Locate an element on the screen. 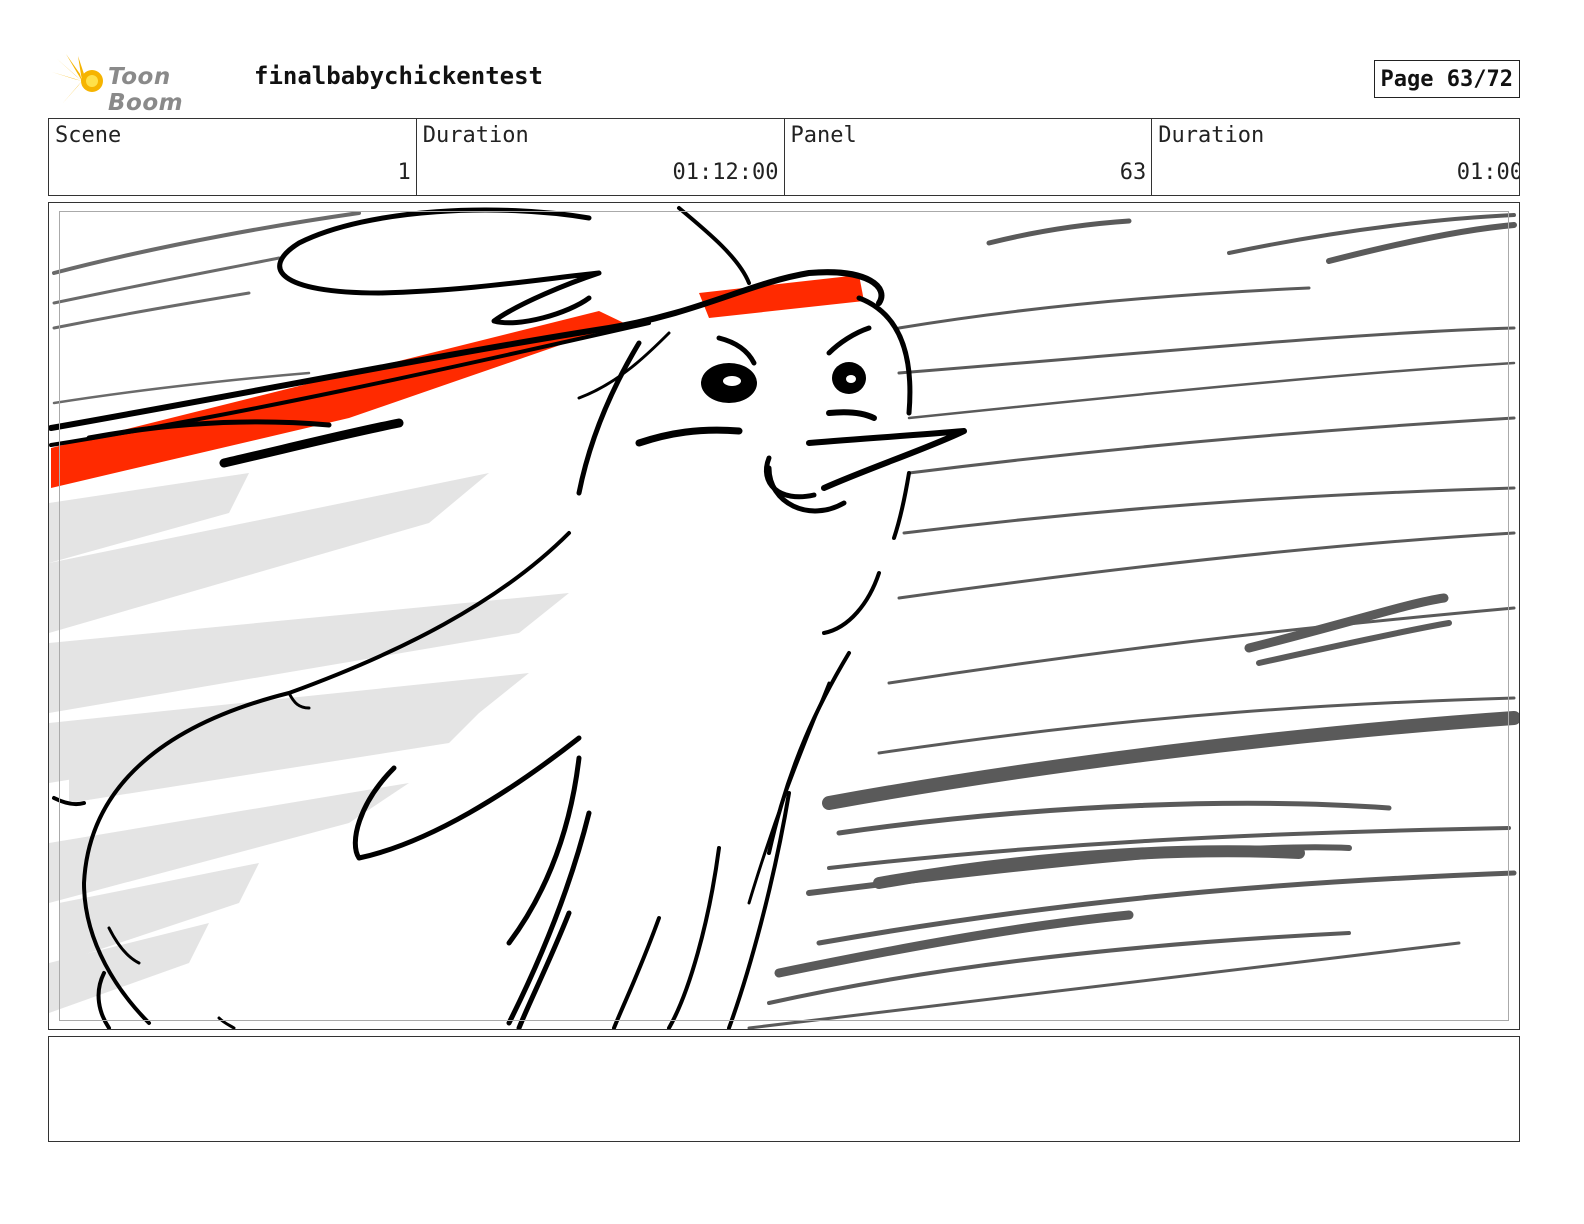  panel-cell: Panel 63 is located at coordinates (969, 157).